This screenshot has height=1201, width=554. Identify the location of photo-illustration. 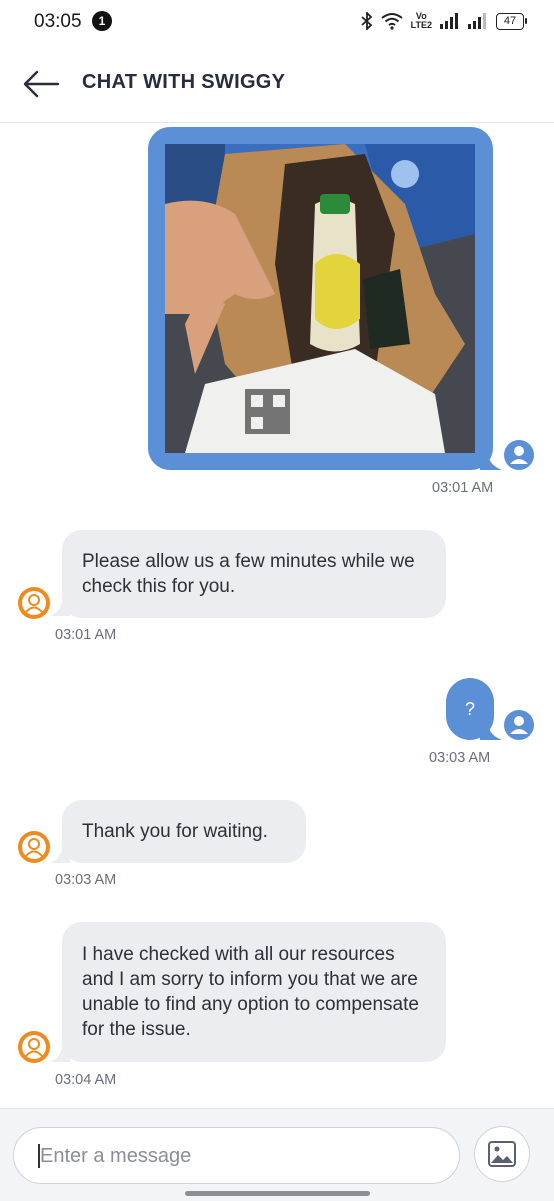
(320, 298).